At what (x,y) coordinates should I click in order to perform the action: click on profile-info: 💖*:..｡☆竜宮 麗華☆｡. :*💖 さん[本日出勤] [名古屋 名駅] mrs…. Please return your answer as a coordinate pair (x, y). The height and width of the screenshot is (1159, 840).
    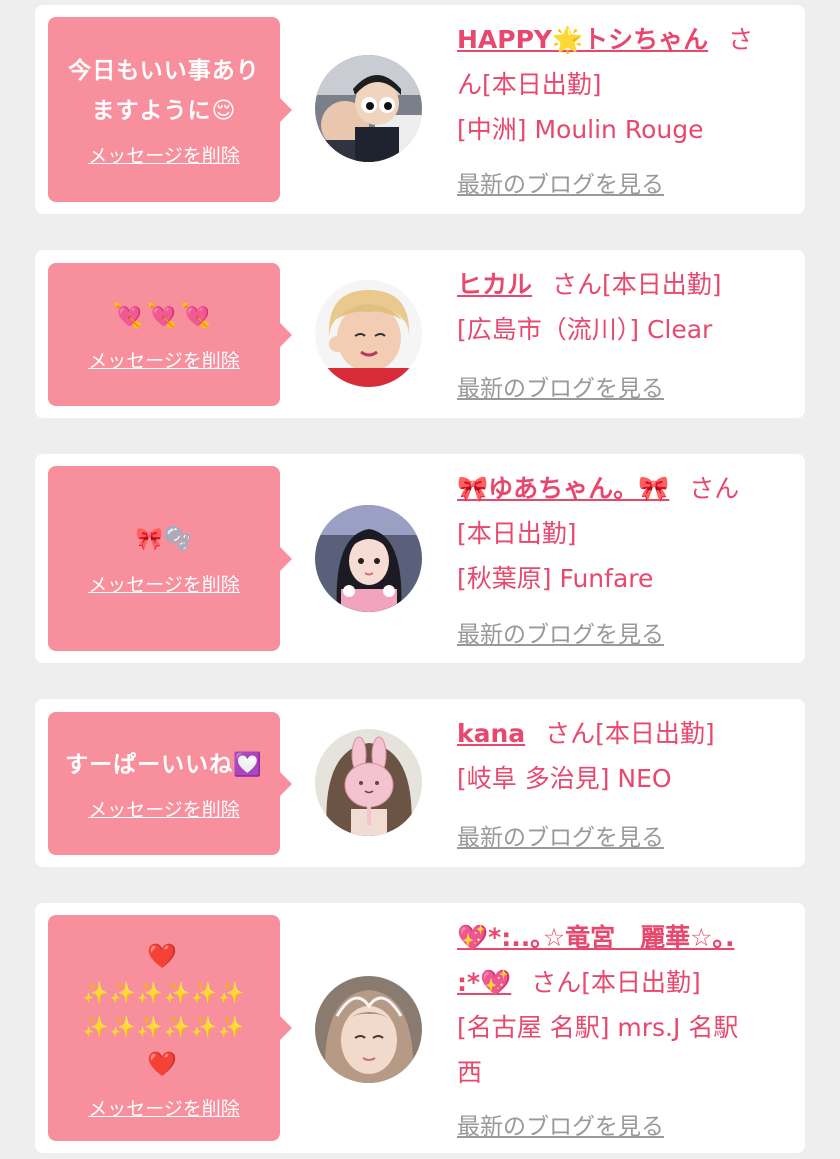
    Looking at the image, I should click on (628, 1027).